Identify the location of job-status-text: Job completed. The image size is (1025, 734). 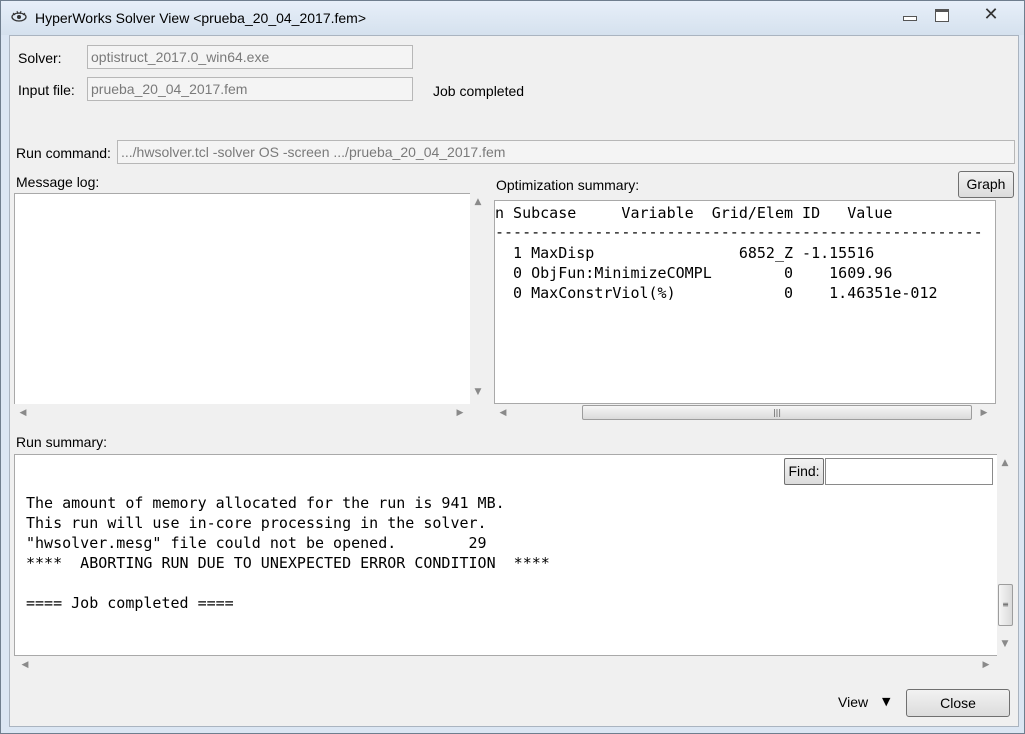
(479, 91).